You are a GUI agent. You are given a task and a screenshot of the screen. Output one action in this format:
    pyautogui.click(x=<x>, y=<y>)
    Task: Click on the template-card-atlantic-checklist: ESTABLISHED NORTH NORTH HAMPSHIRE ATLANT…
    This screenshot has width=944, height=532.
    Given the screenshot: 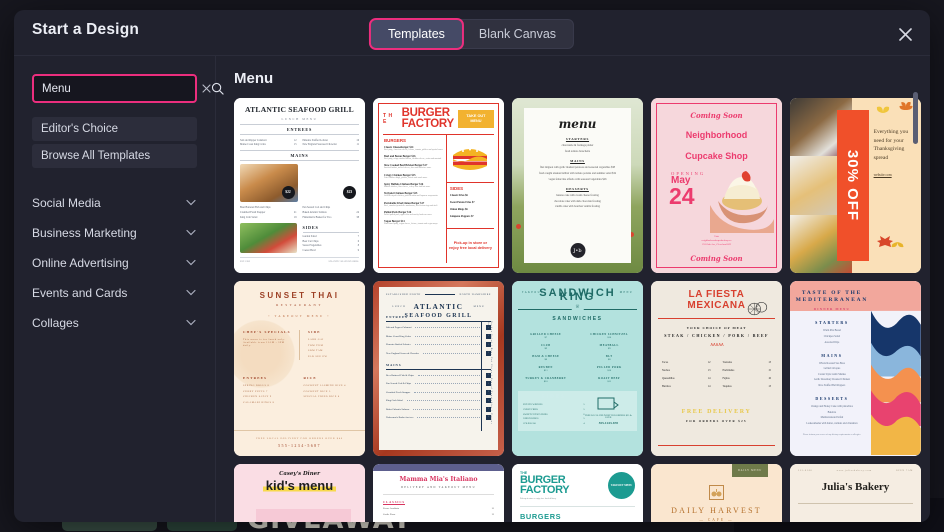 What is the action you would take?
    pyautogui.click(x=438, y=368)
    